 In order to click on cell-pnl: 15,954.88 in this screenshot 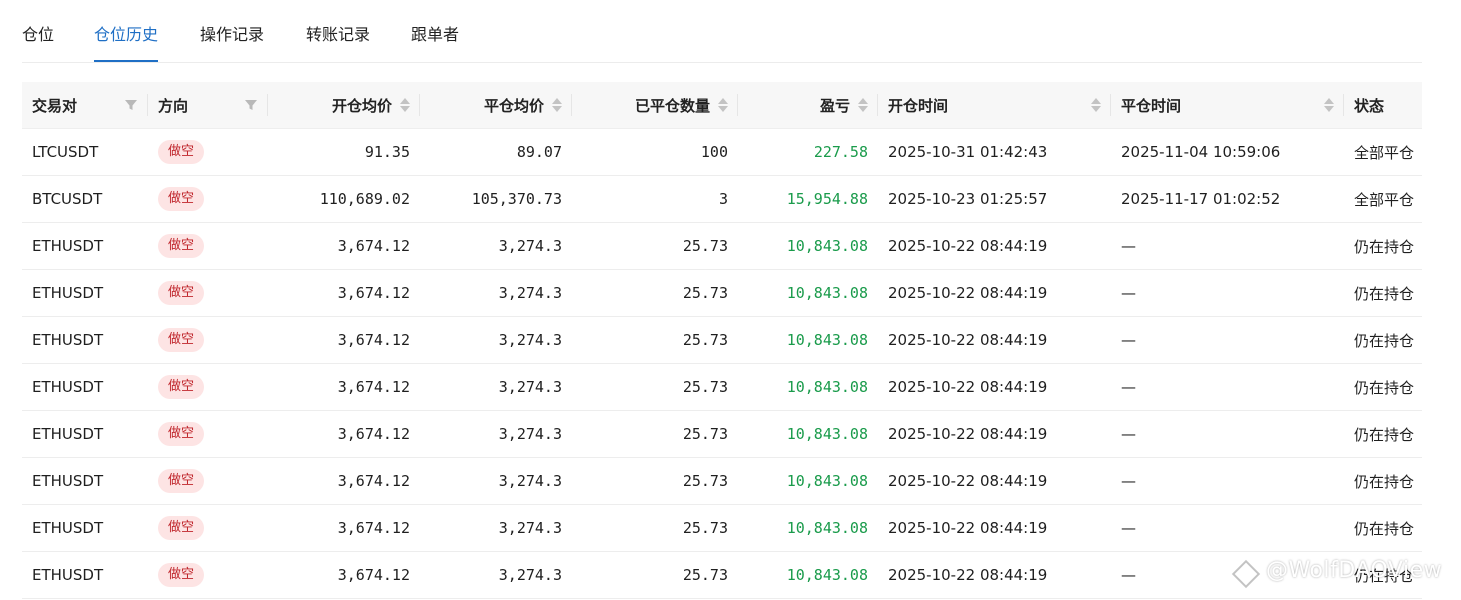, I will do `click(808, 199)`.